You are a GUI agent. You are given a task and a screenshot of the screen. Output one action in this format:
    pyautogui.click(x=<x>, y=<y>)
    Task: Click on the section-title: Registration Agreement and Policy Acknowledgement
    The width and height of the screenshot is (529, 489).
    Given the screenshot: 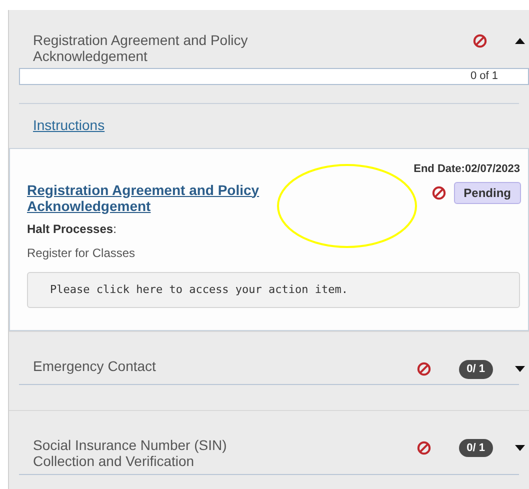 What is the action you would take?
    pyautogui.click(x=150, y=48)
    